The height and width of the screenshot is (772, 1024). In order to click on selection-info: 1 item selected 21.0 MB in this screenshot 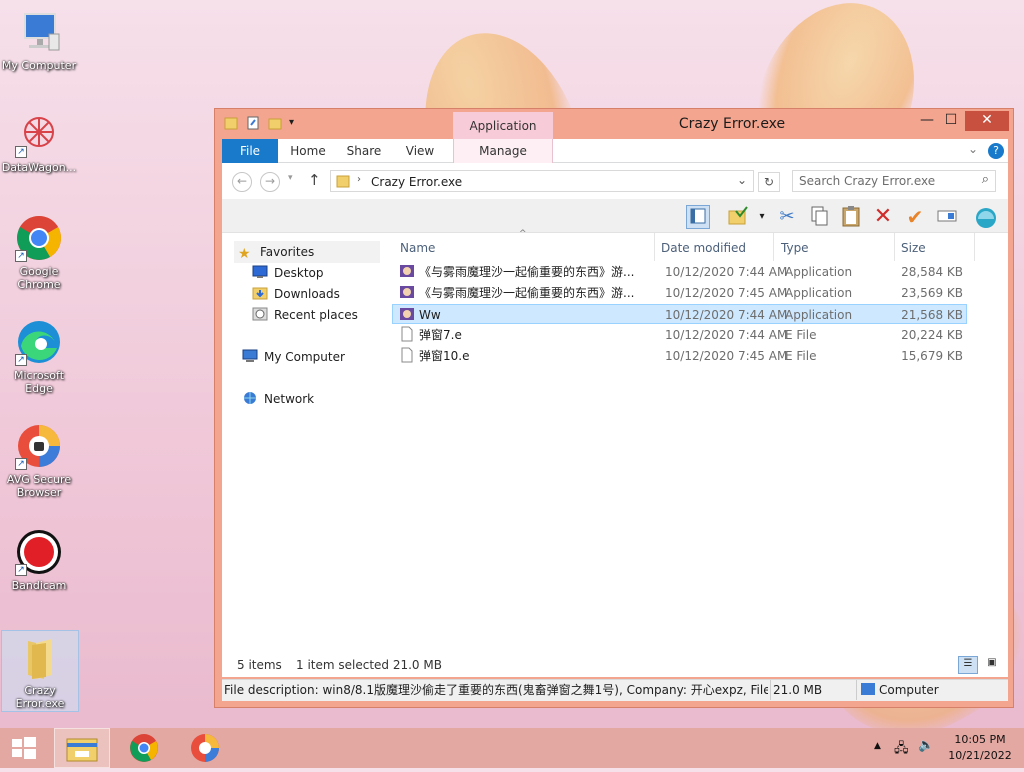, I will do `click(369, 665)`.